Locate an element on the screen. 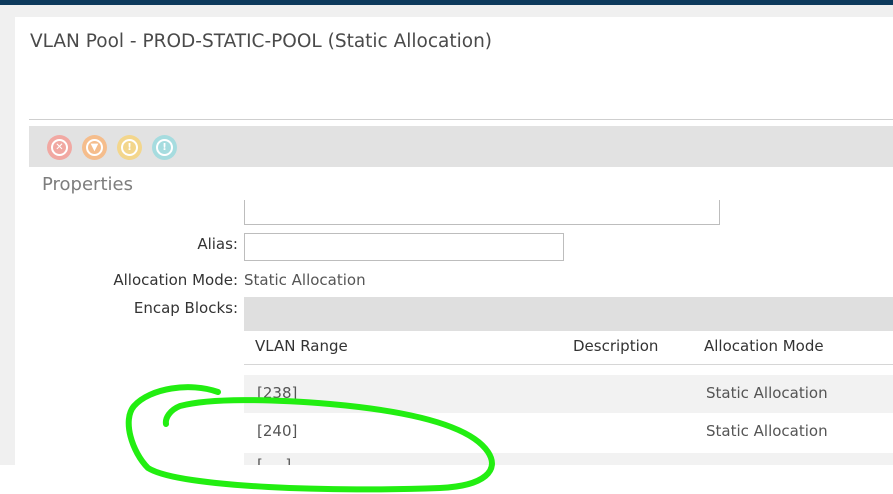 This screenshot has width=893, height=494. critical-fault-icon: ✕ is located at coordinates (59, 147).